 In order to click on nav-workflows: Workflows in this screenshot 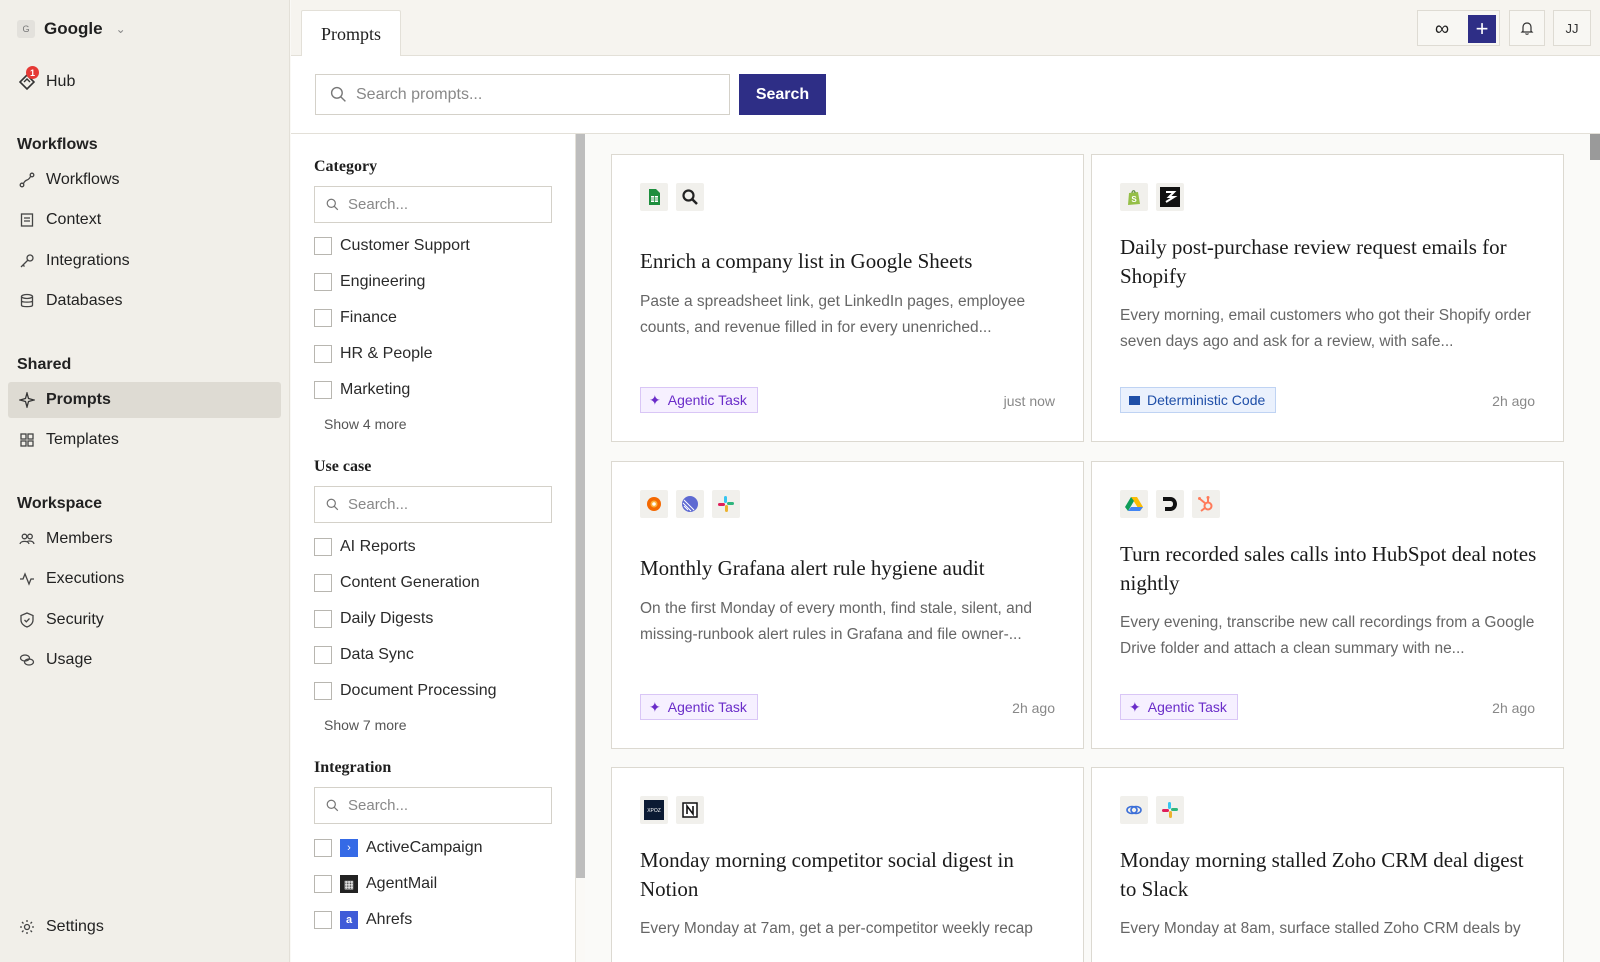, I will do `click(144, 180)`.